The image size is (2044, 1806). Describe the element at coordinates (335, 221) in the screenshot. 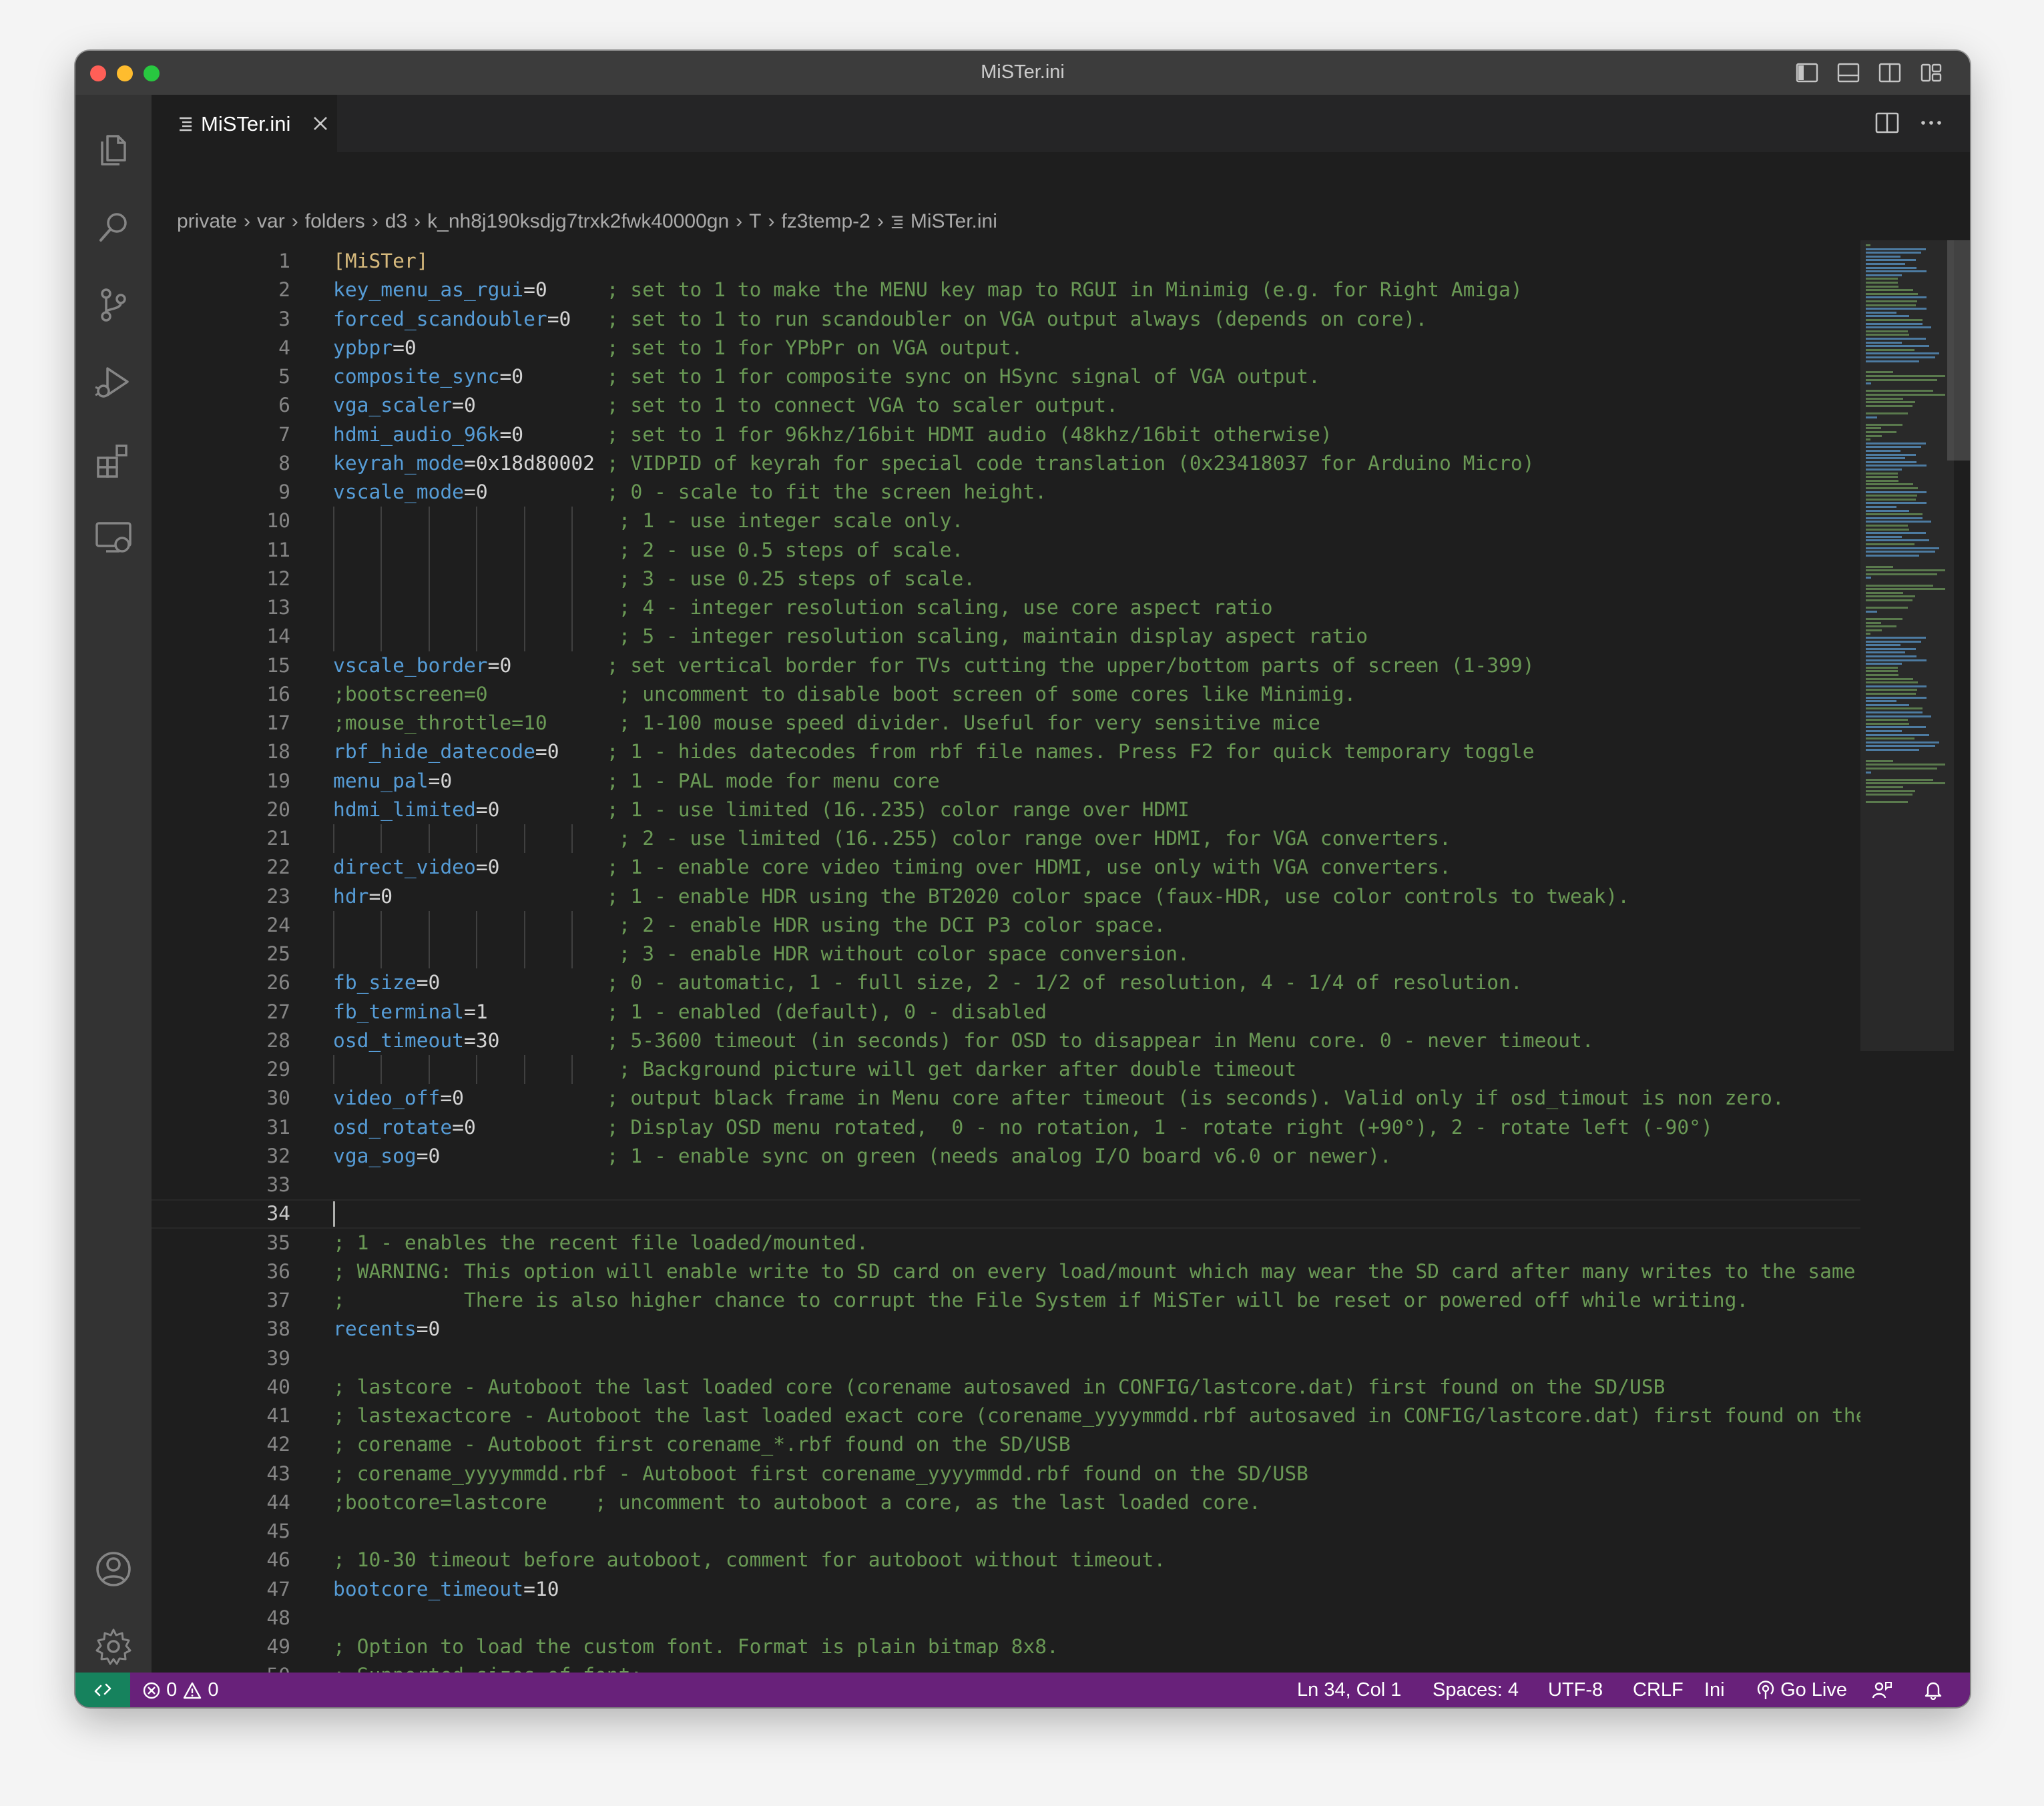

I see `breadcrumb-item: folders` at that location.